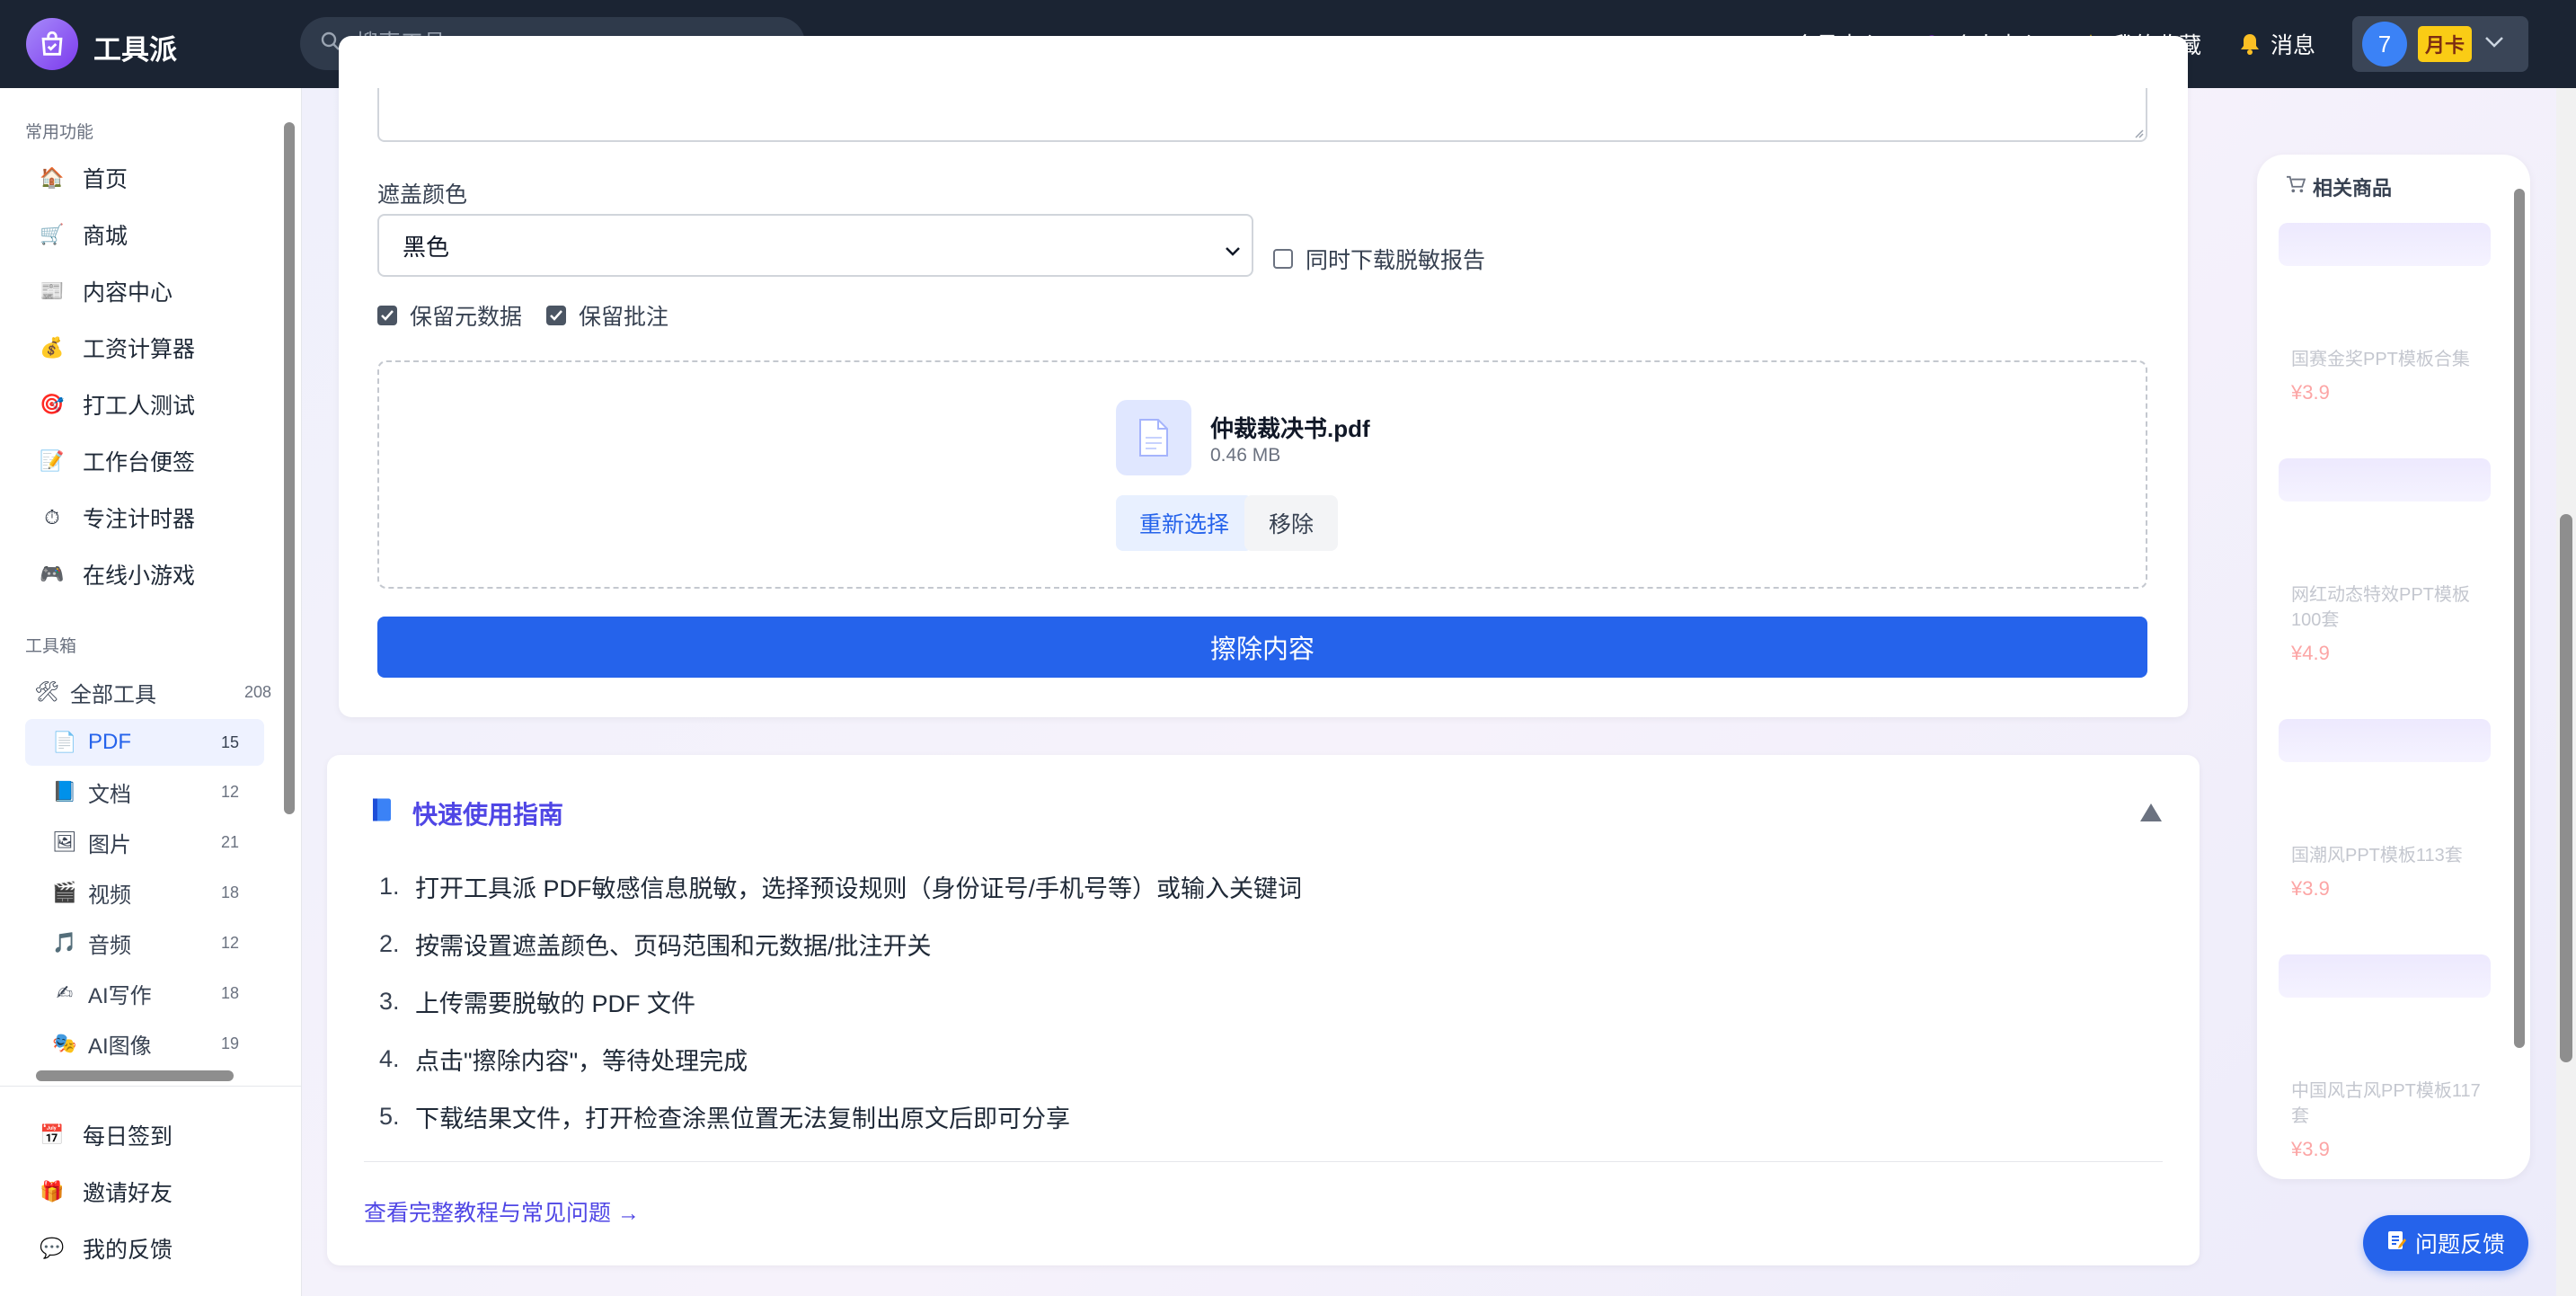 The image size is (2576, 1296). What do you see at coordinates (128, 1250) in the screenshot?
I see `sidebar-item-label: 我的反馈` at bounding box center [128, 1250].